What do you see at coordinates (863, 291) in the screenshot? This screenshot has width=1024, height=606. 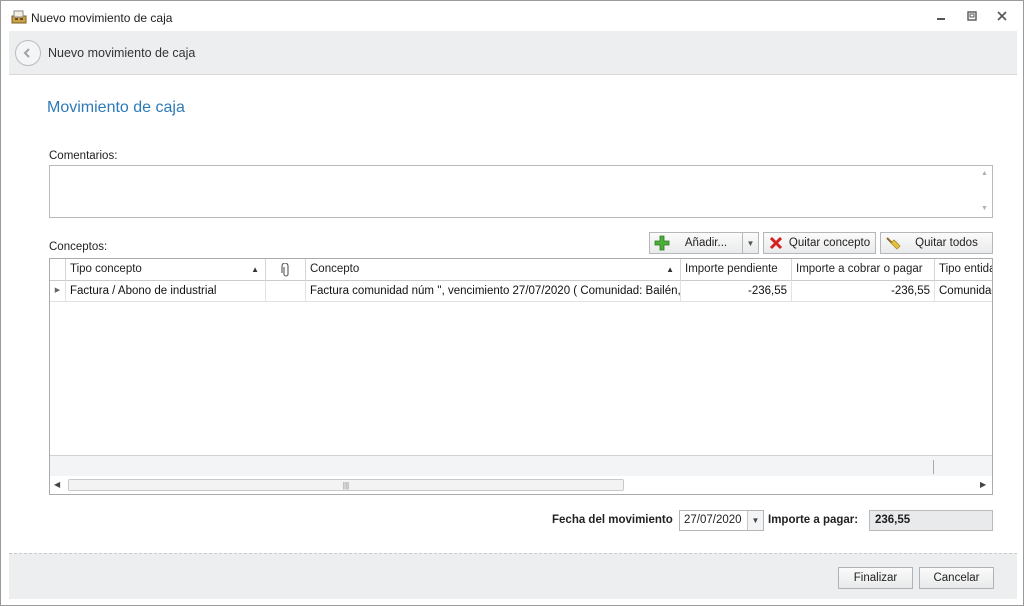 I see `cell-importe-cobrar: -236,55` at bounding box center [863, 291].